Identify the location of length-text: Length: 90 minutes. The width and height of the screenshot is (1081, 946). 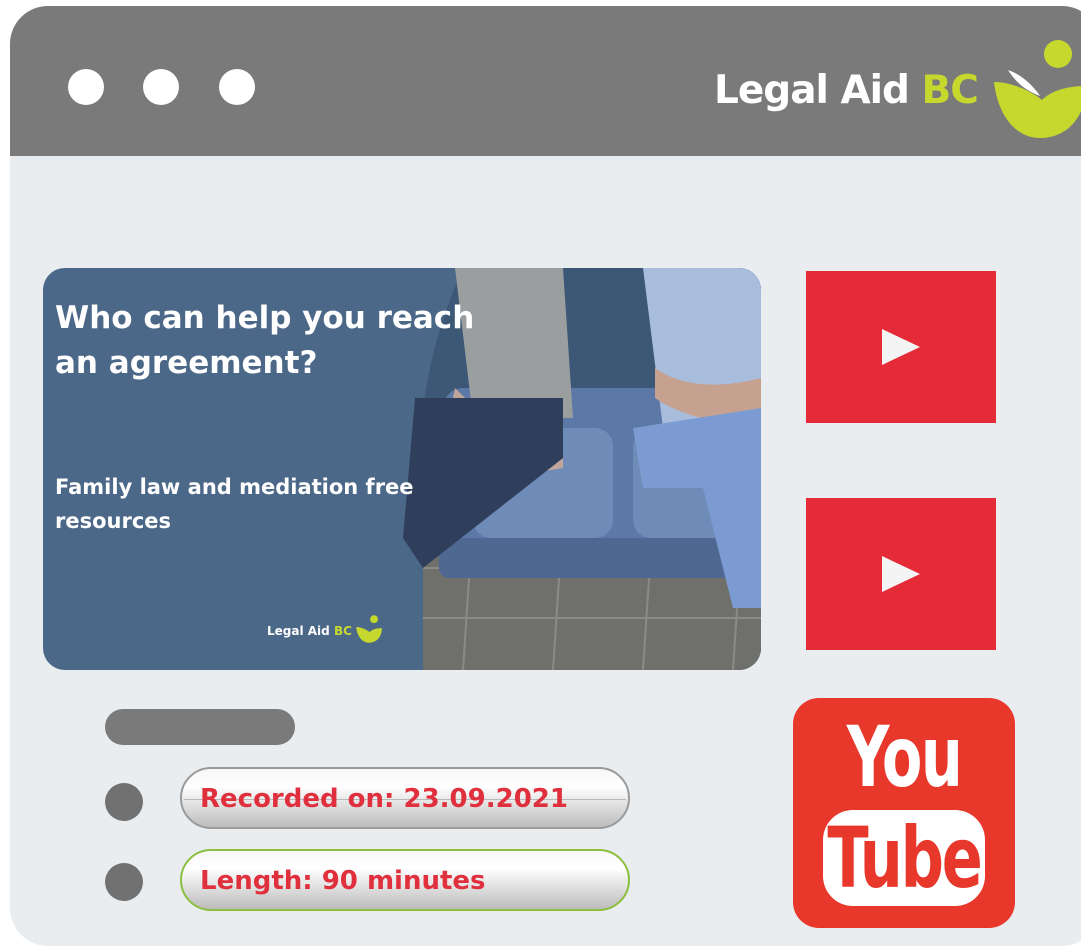
(343, 881).